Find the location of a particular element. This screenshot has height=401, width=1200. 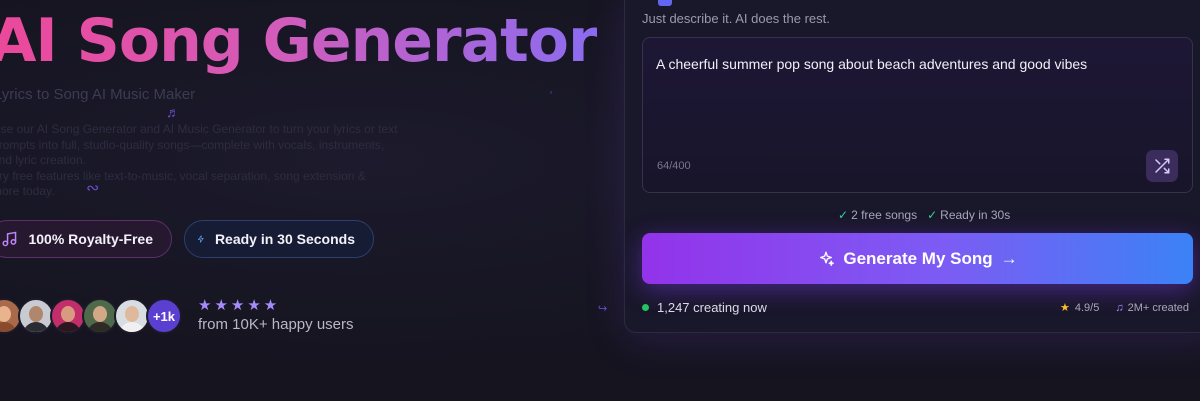

arrow-right-icon: → is located at coordinates (1009, 258).